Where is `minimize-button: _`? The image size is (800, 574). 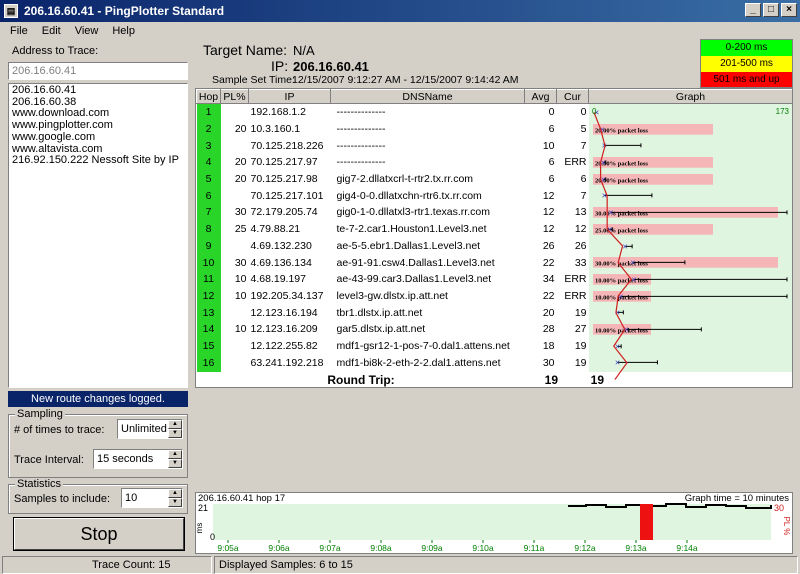
minimize-button: _ is located at coordinates (753, 10).